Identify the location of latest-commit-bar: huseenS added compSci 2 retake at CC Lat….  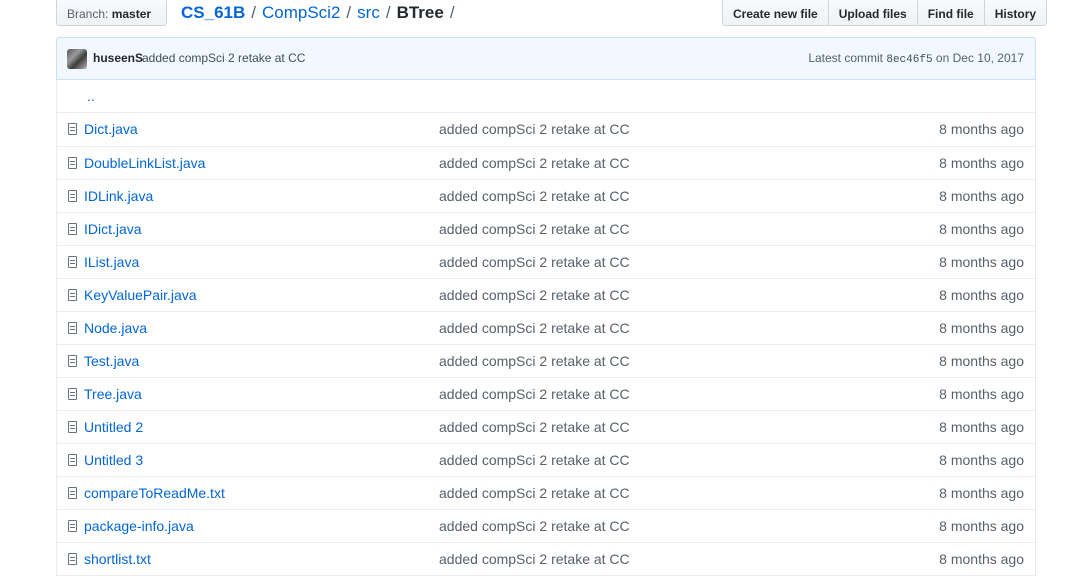
(546, 58).